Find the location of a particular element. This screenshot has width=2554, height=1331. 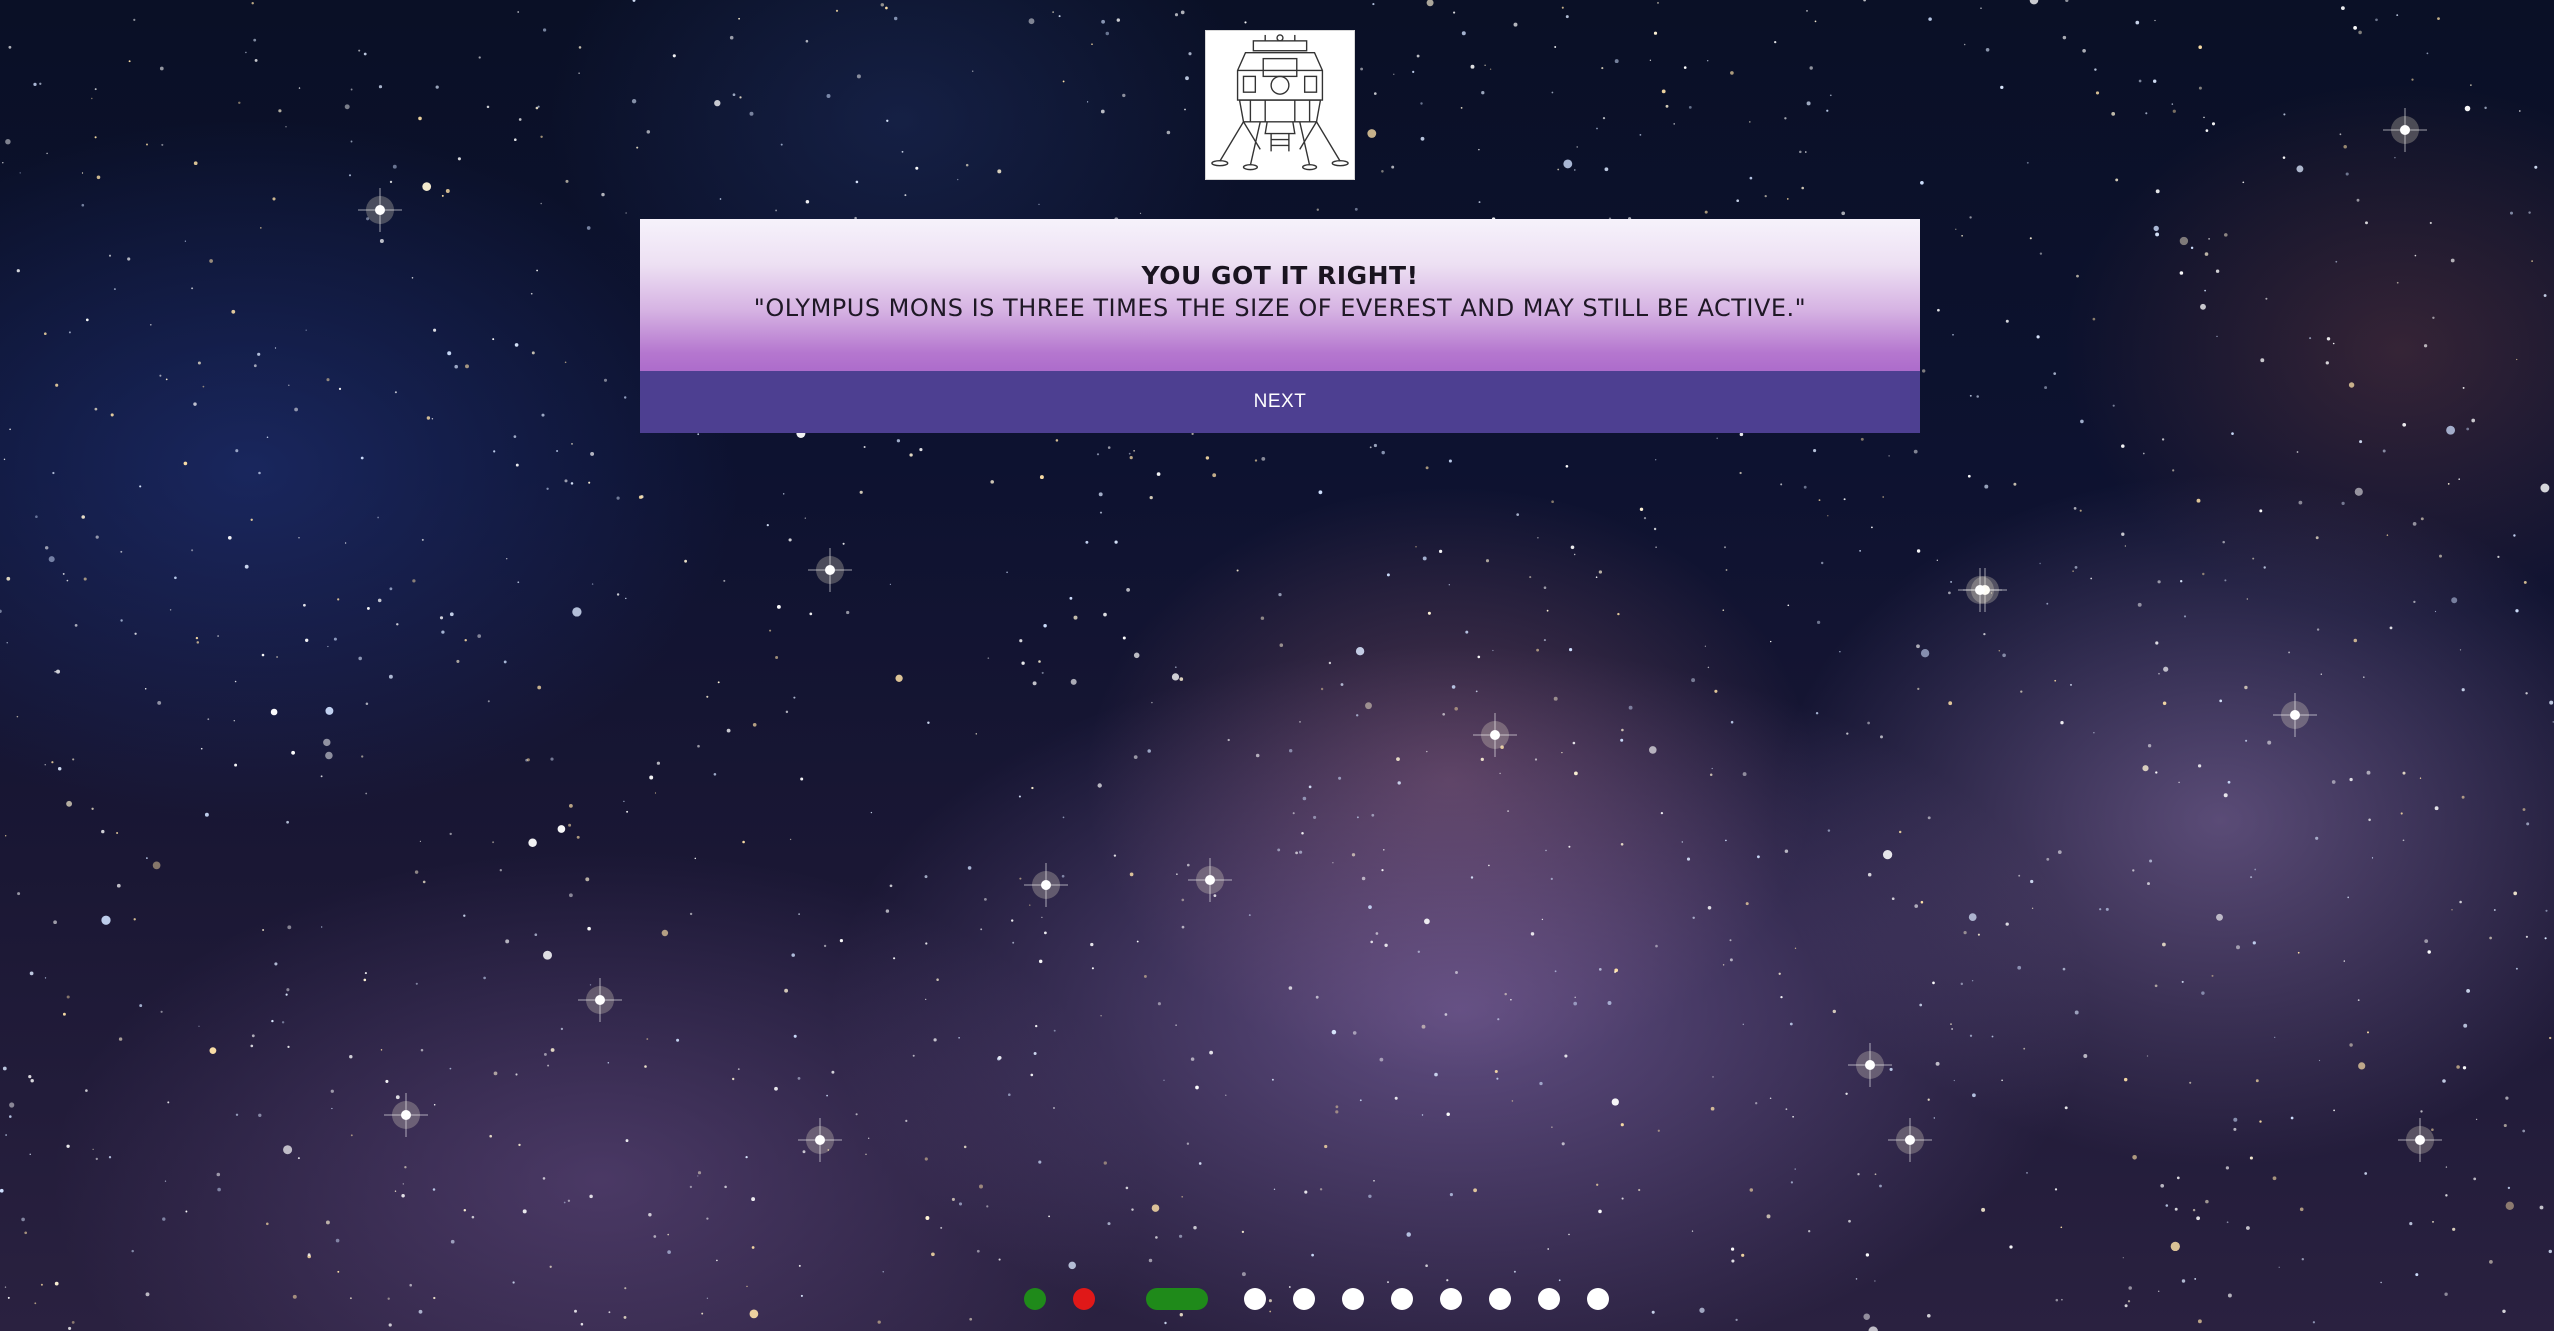

next-button: NEXT is located at coordinates (1280, 402).